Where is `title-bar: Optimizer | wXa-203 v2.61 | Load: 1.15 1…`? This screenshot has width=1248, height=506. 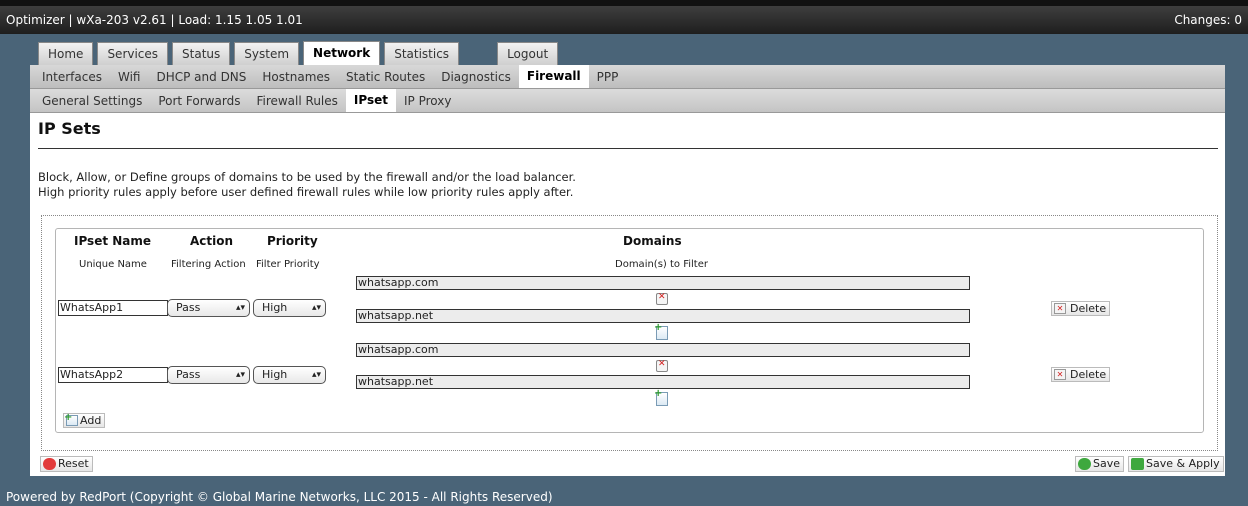 title-bar: Optimizer | wXa-203 v2.61 | Load: 1.15 1… is located at coordinates (624, 20).